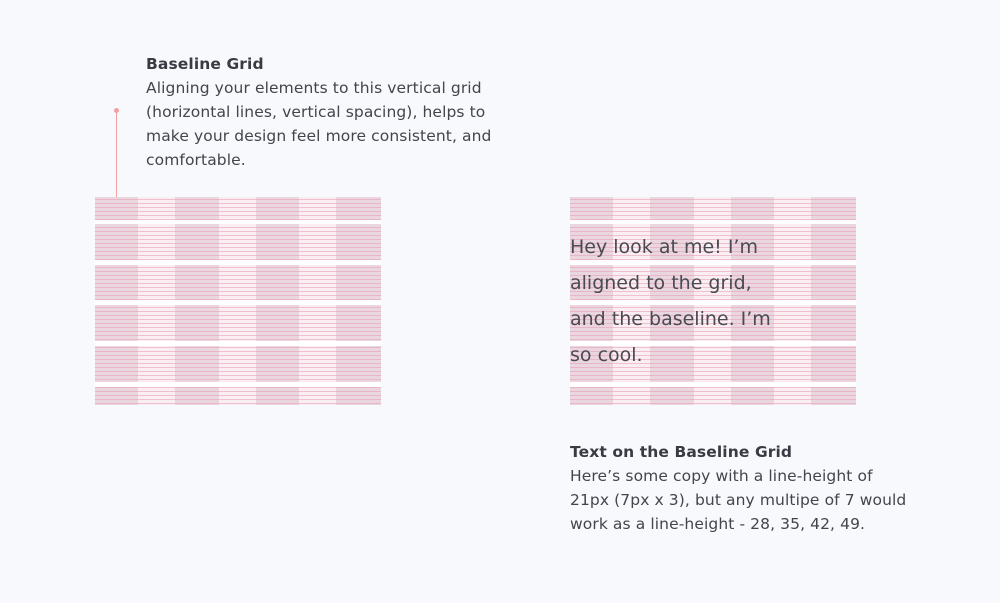  Describe the element at coordinates (670, 319) in the screenshot. I see `aligned-text-line: and the baseline. I’m` at that location.